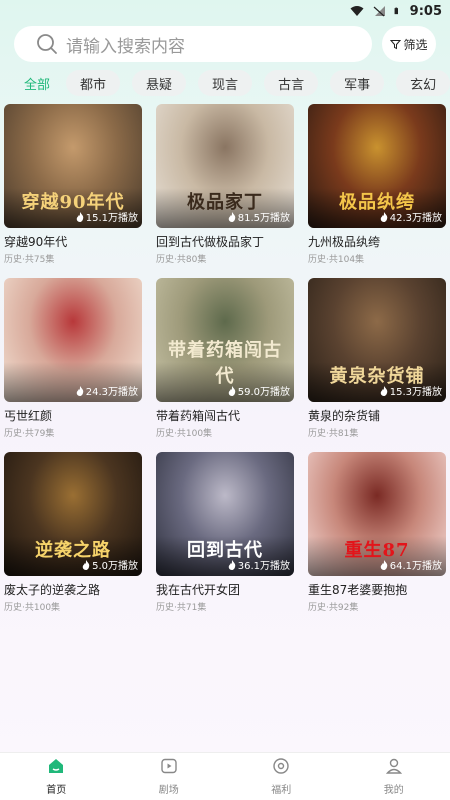 This screenshot has width=450, height=800. Describe the element at coordinates (225, 776) in the screenshot. I see `bottom-nav: 首页 剧场 福利 我的` at that location.